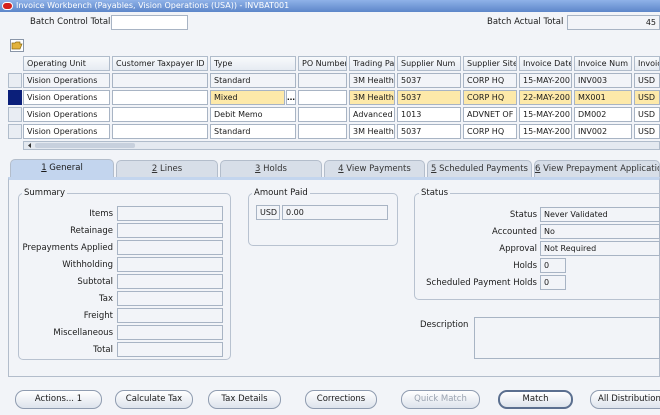 This screenshot has width=660, height=415. Describe the element at coordinates (67, 248) in the screenshot. I see `prepayments-applied-label: Prepayments Applied` at that location.